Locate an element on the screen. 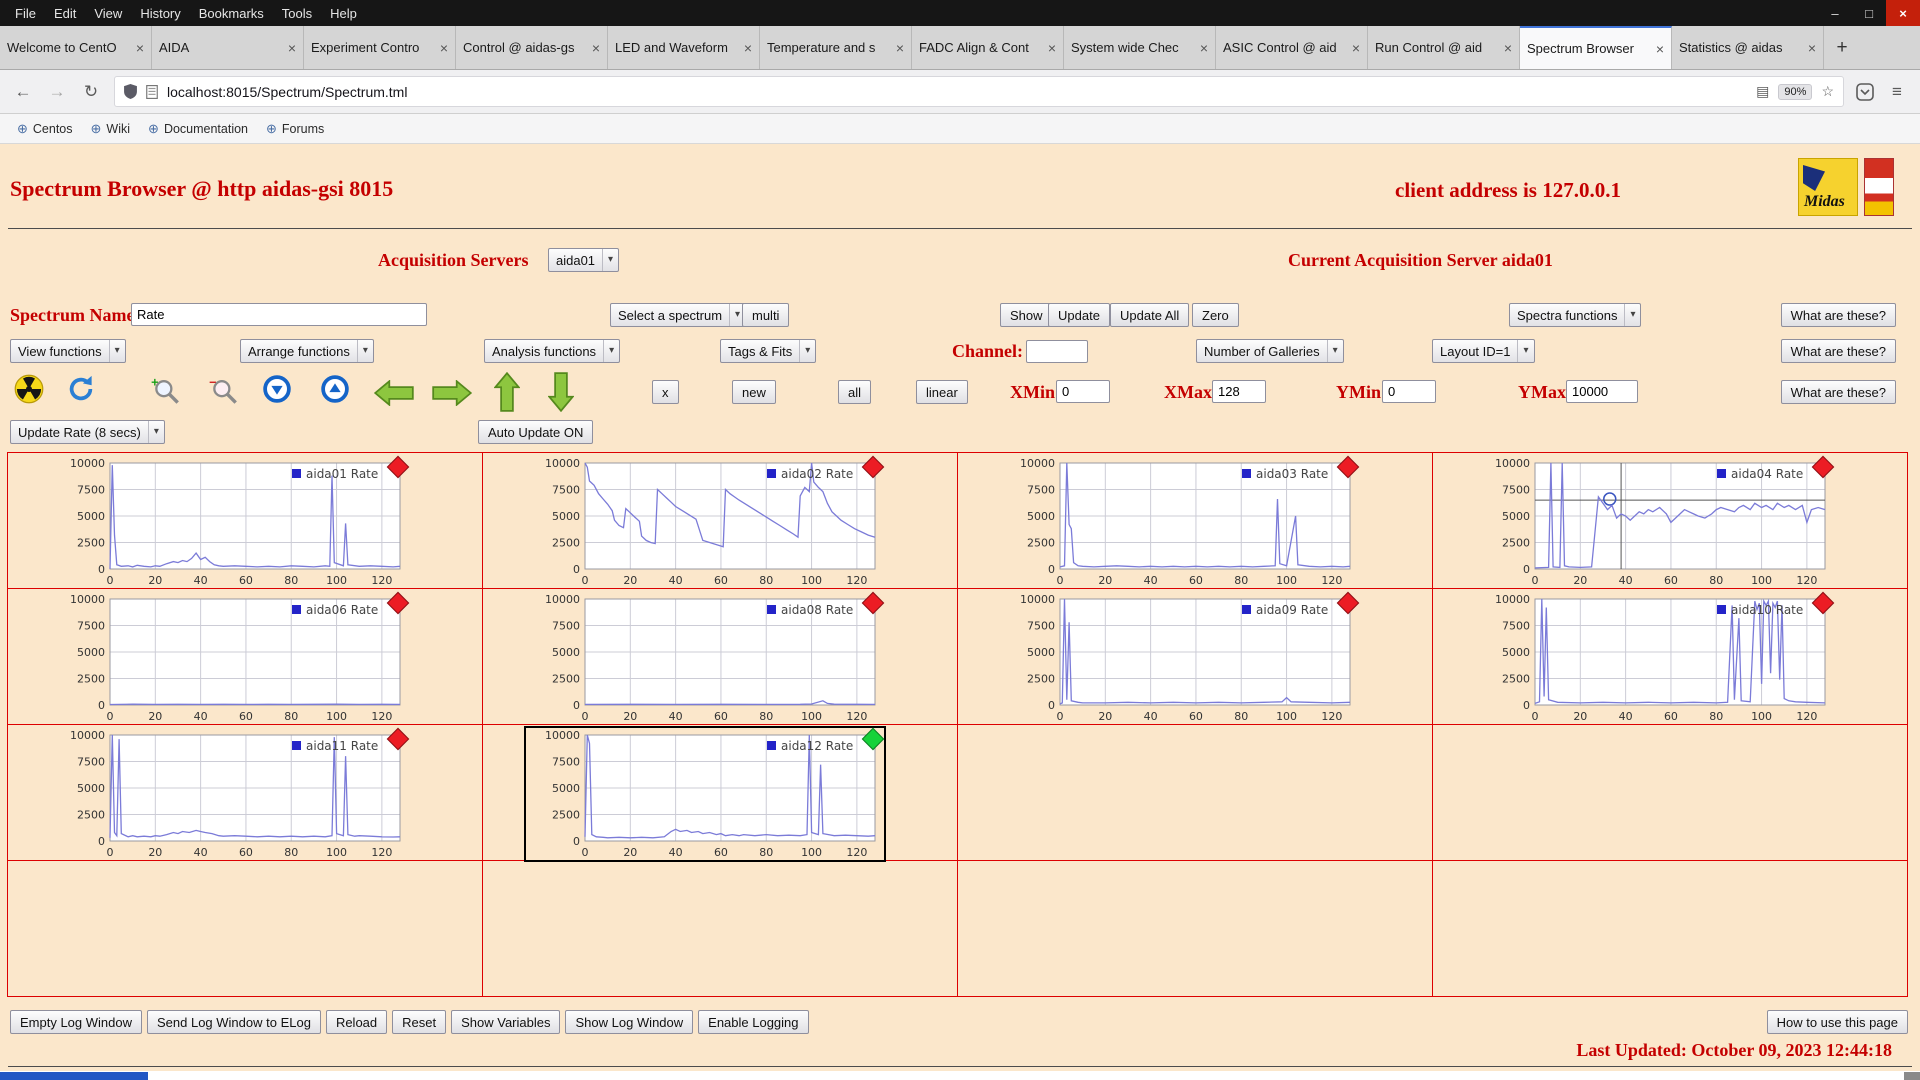 The image size is (1920, 1080). ymax-input is located at coordinates (1602, 391).